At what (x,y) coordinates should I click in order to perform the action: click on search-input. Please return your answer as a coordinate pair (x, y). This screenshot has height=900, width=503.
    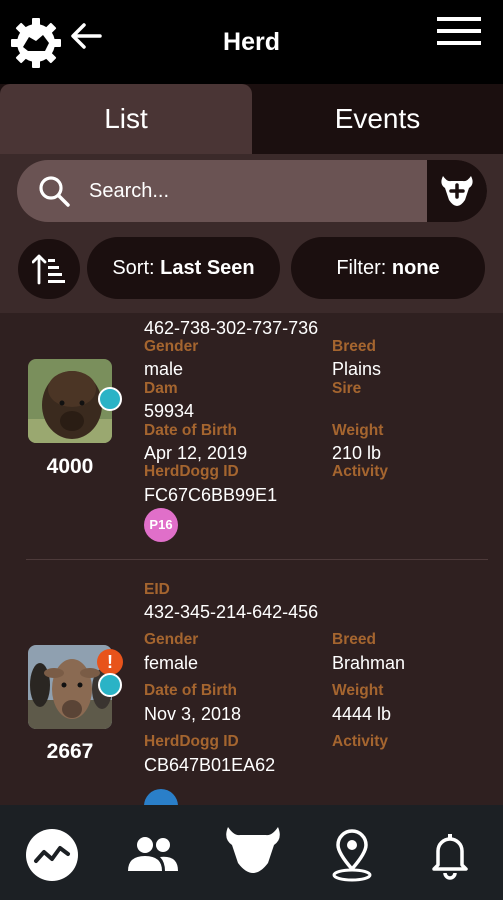
    Looking at the image, I should click on (254, 191).